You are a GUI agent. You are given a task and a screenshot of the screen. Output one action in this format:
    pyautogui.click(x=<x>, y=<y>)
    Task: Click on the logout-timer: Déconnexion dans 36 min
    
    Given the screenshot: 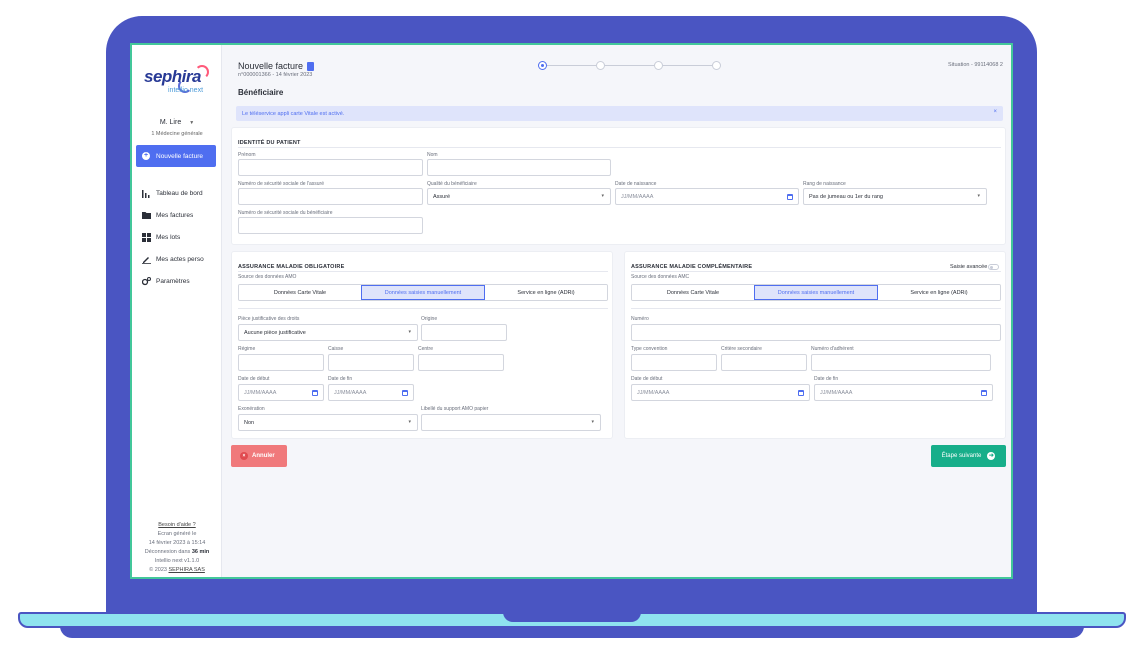 What is the action you would take?
    pyautogui.click(x=177, y=552)
    